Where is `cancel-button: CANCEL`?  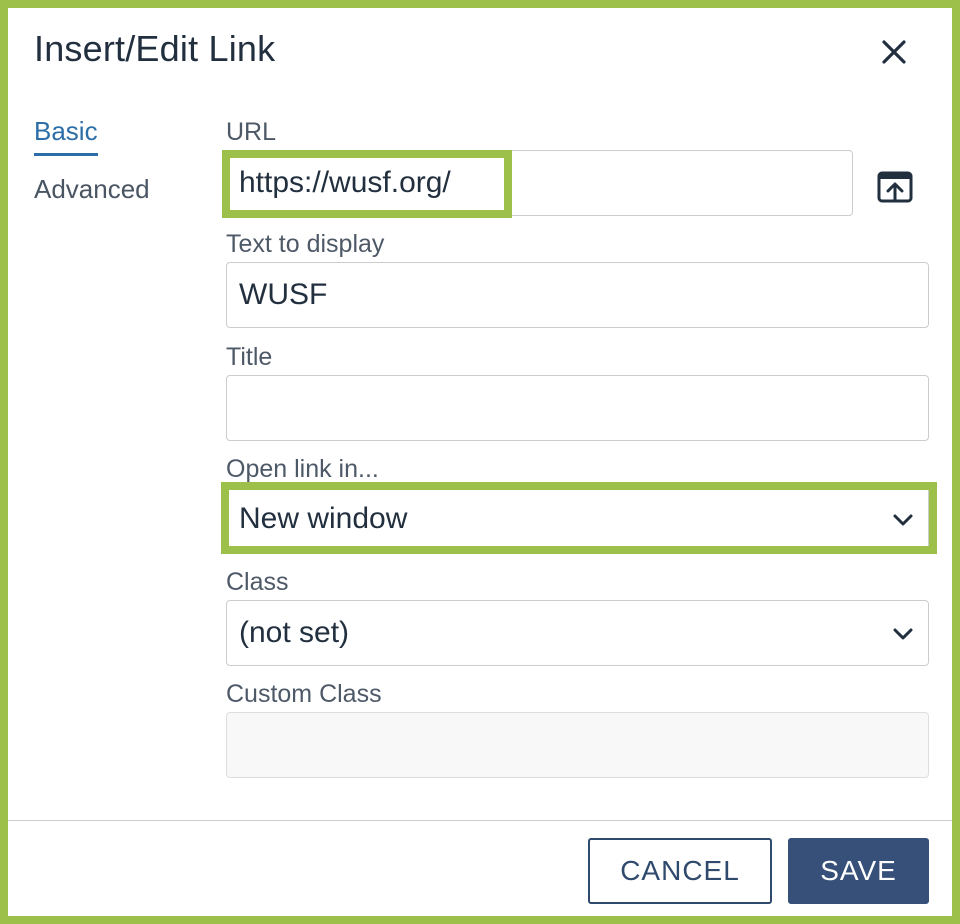 cancel-button: CANCEL is located at coordinates (680, 871).